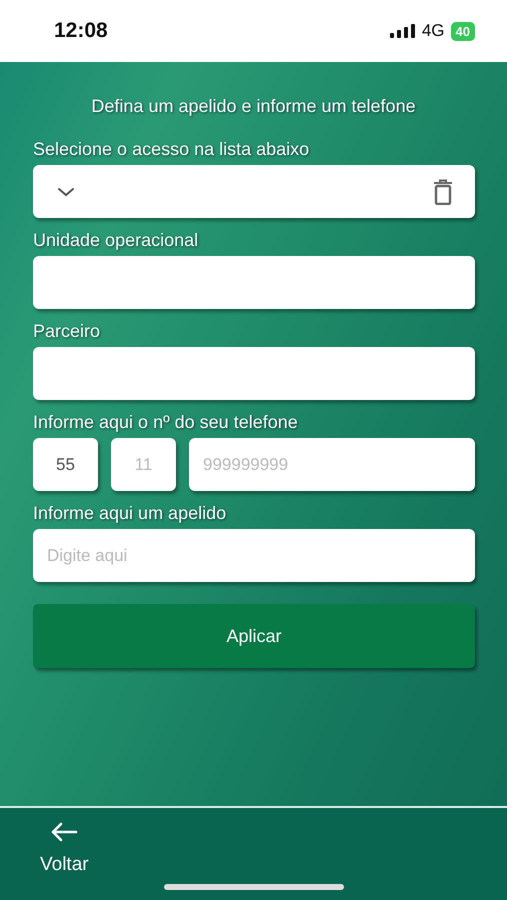 This screenshot has height=900, width=507. I want to click on partner-input-field, so click(254, 373).